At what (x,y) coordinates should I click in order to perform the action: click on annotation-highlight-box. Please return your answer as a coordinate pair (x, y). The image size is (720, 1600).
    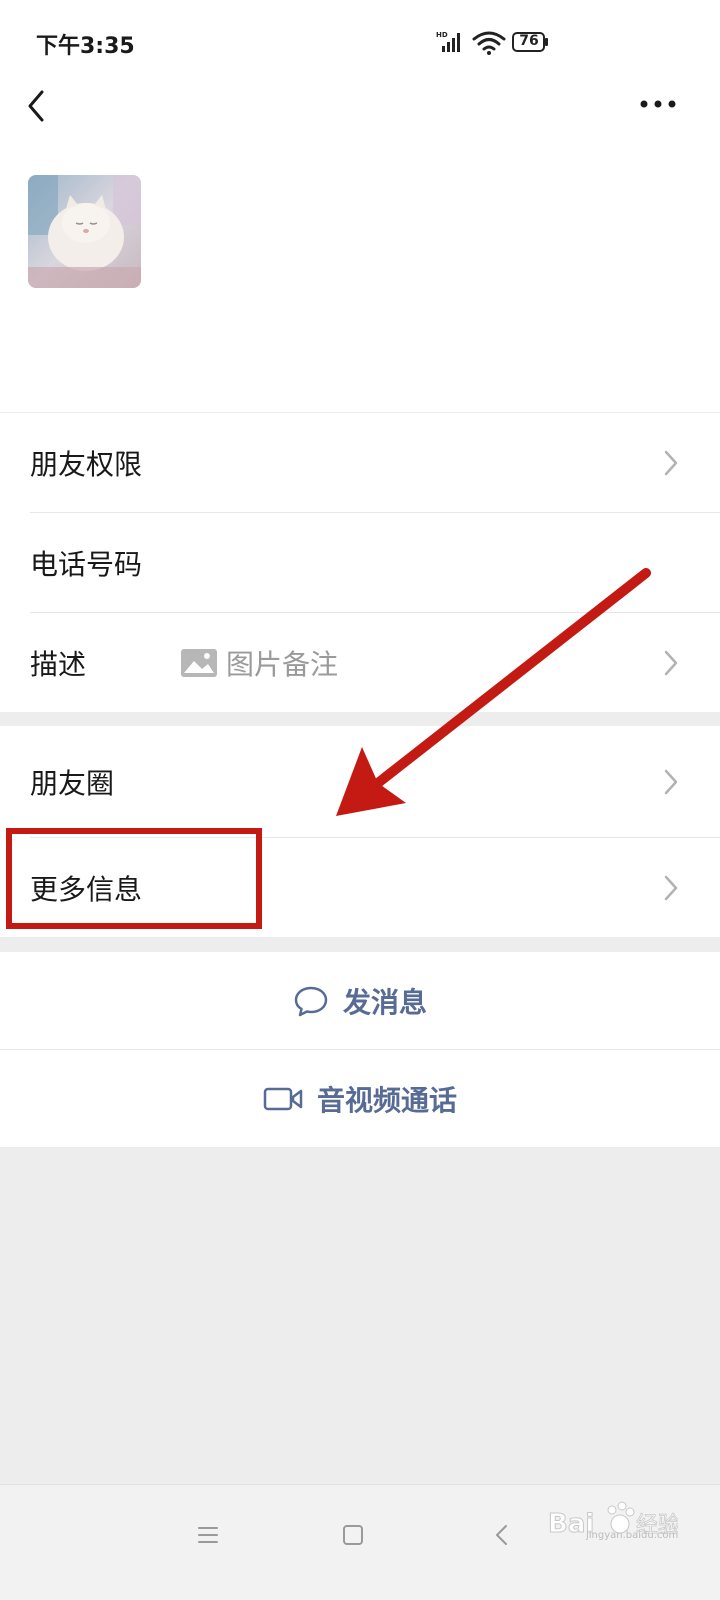
    Looking at the image, I should click on (134, 878).